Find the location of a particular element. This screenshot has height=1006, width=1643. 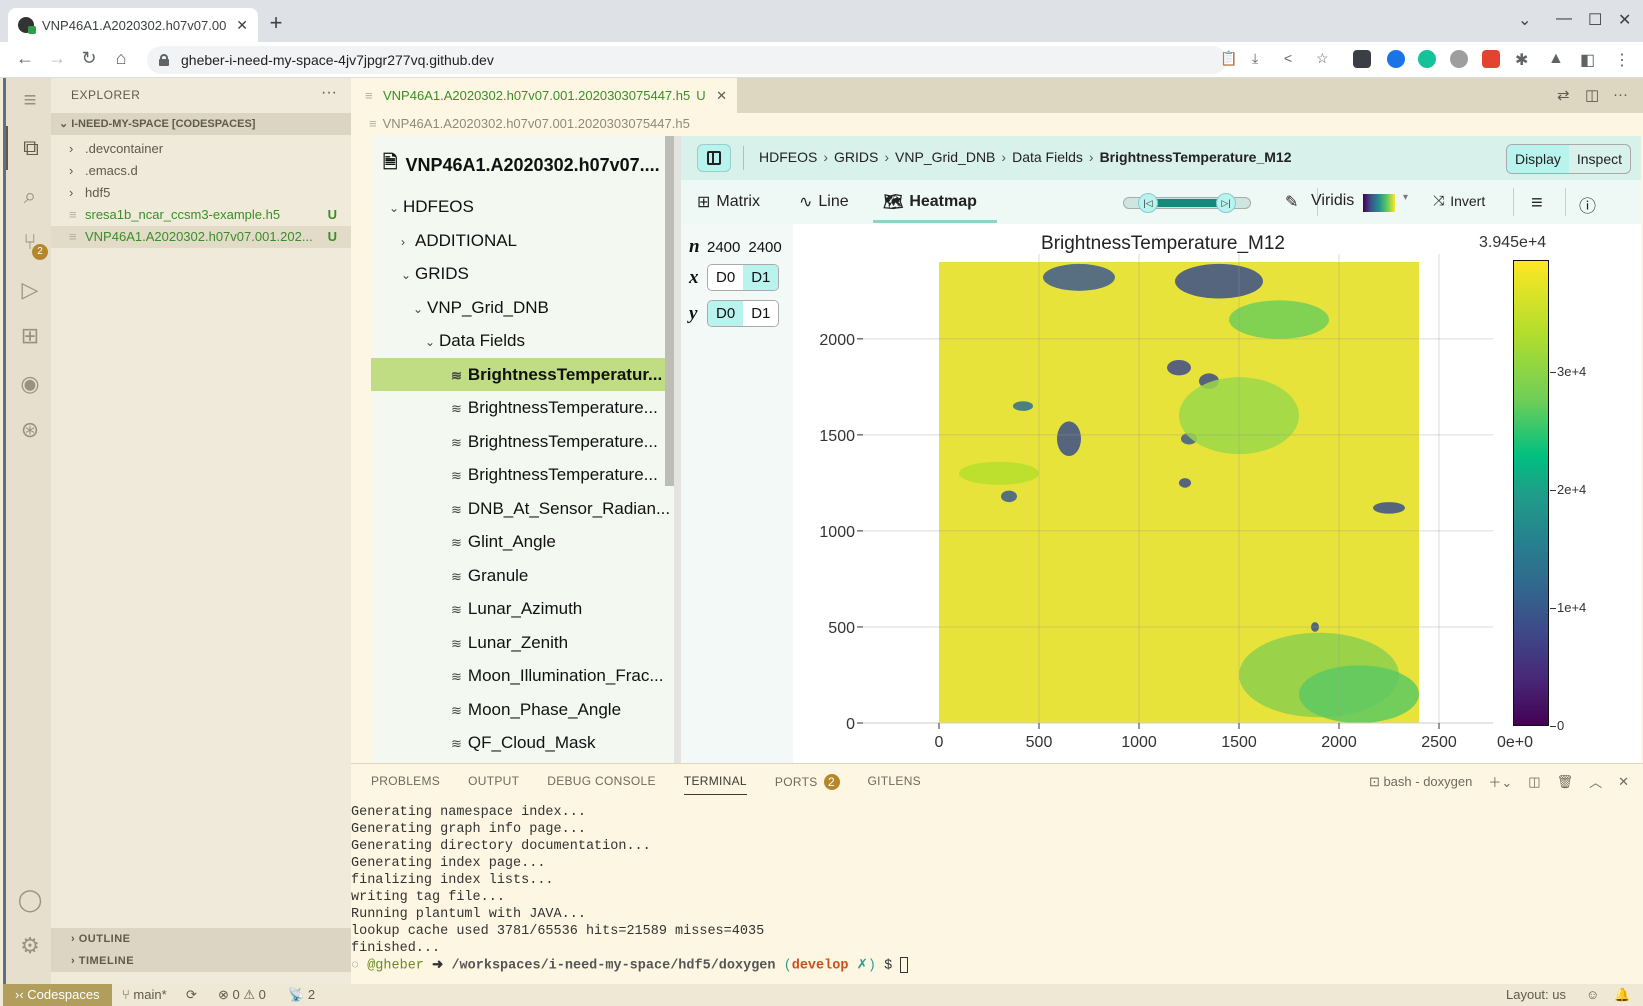

tree-dataset: ≋ QF_Cloud_Mask is located at coordinates (522, 742).